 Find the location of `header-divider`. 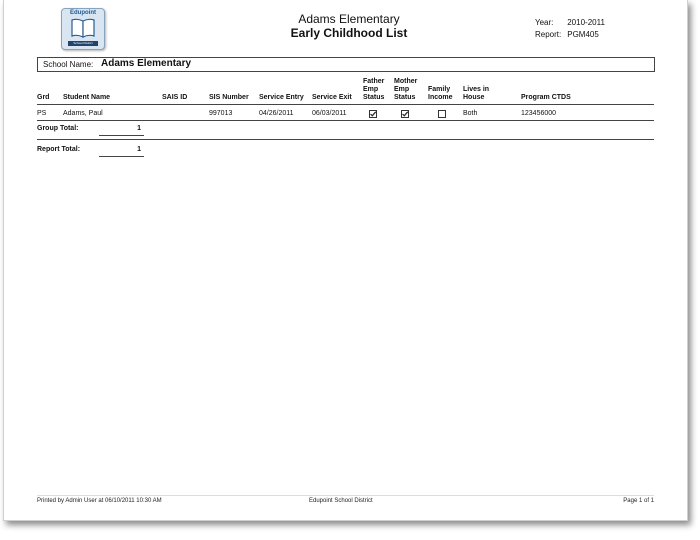

header-divider is located at coordinates (345, 104).